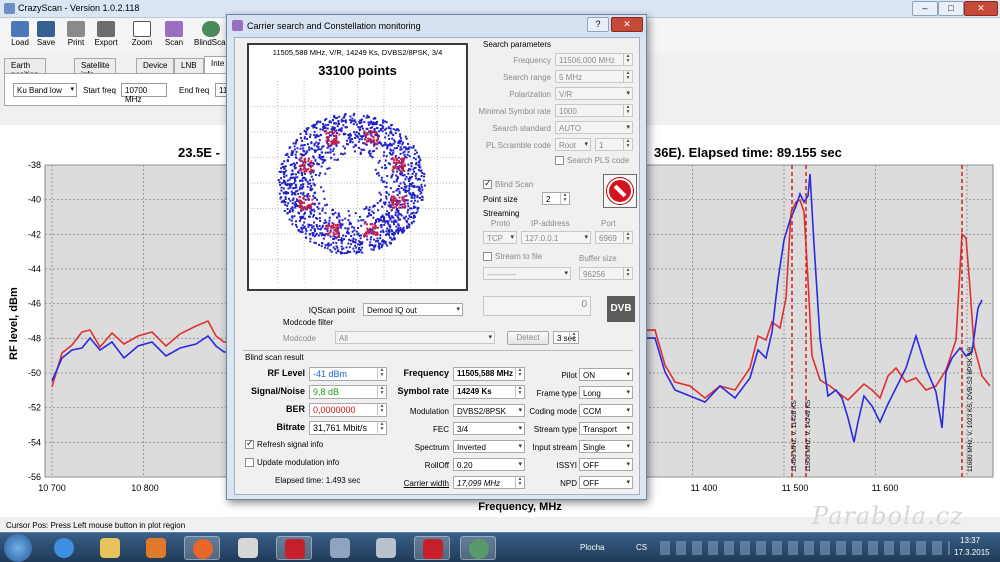  What do you see at coordinates (981, 8) in the screenshot?
I see `close-button: ✕` at bounding box center [981, 8].